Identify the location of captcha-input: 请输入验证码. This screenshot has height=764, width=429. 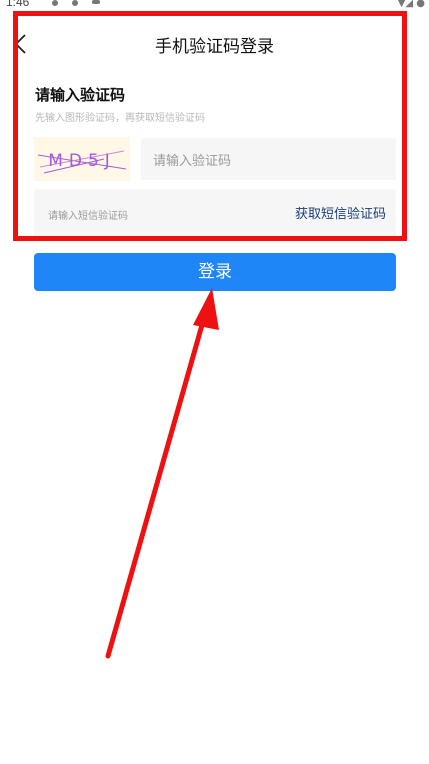
(268, 159).